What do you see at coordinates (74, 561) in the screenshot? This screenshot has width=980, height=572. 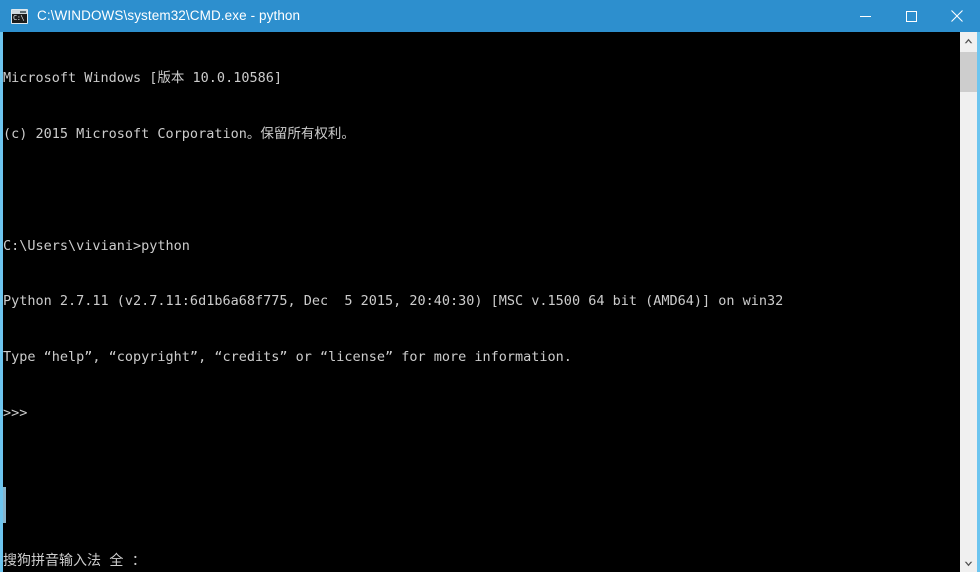 I see `ime-status-line: 搜狗拼音输入法 全 ：` at bounding box center [74, 561].